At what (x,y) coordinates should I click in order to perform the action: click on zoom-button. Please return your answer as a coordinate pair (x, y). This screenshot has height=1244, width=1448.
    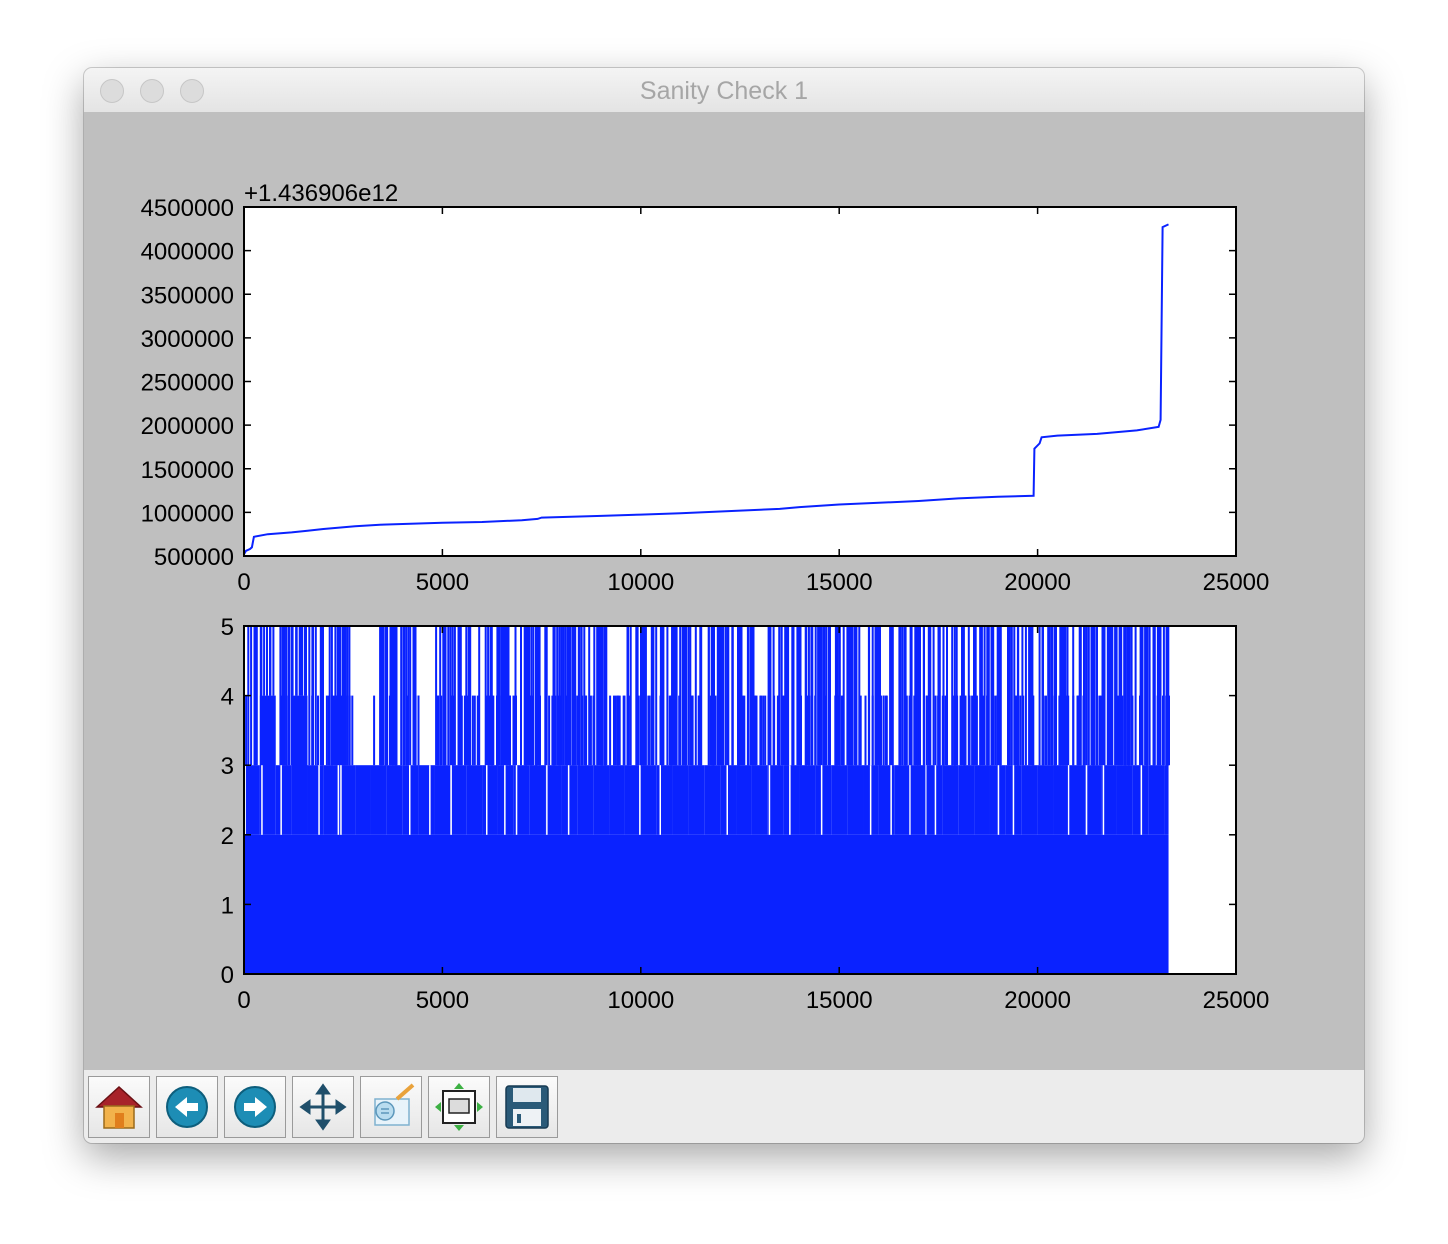
    Looking at the image, I should click on (391, 1107).